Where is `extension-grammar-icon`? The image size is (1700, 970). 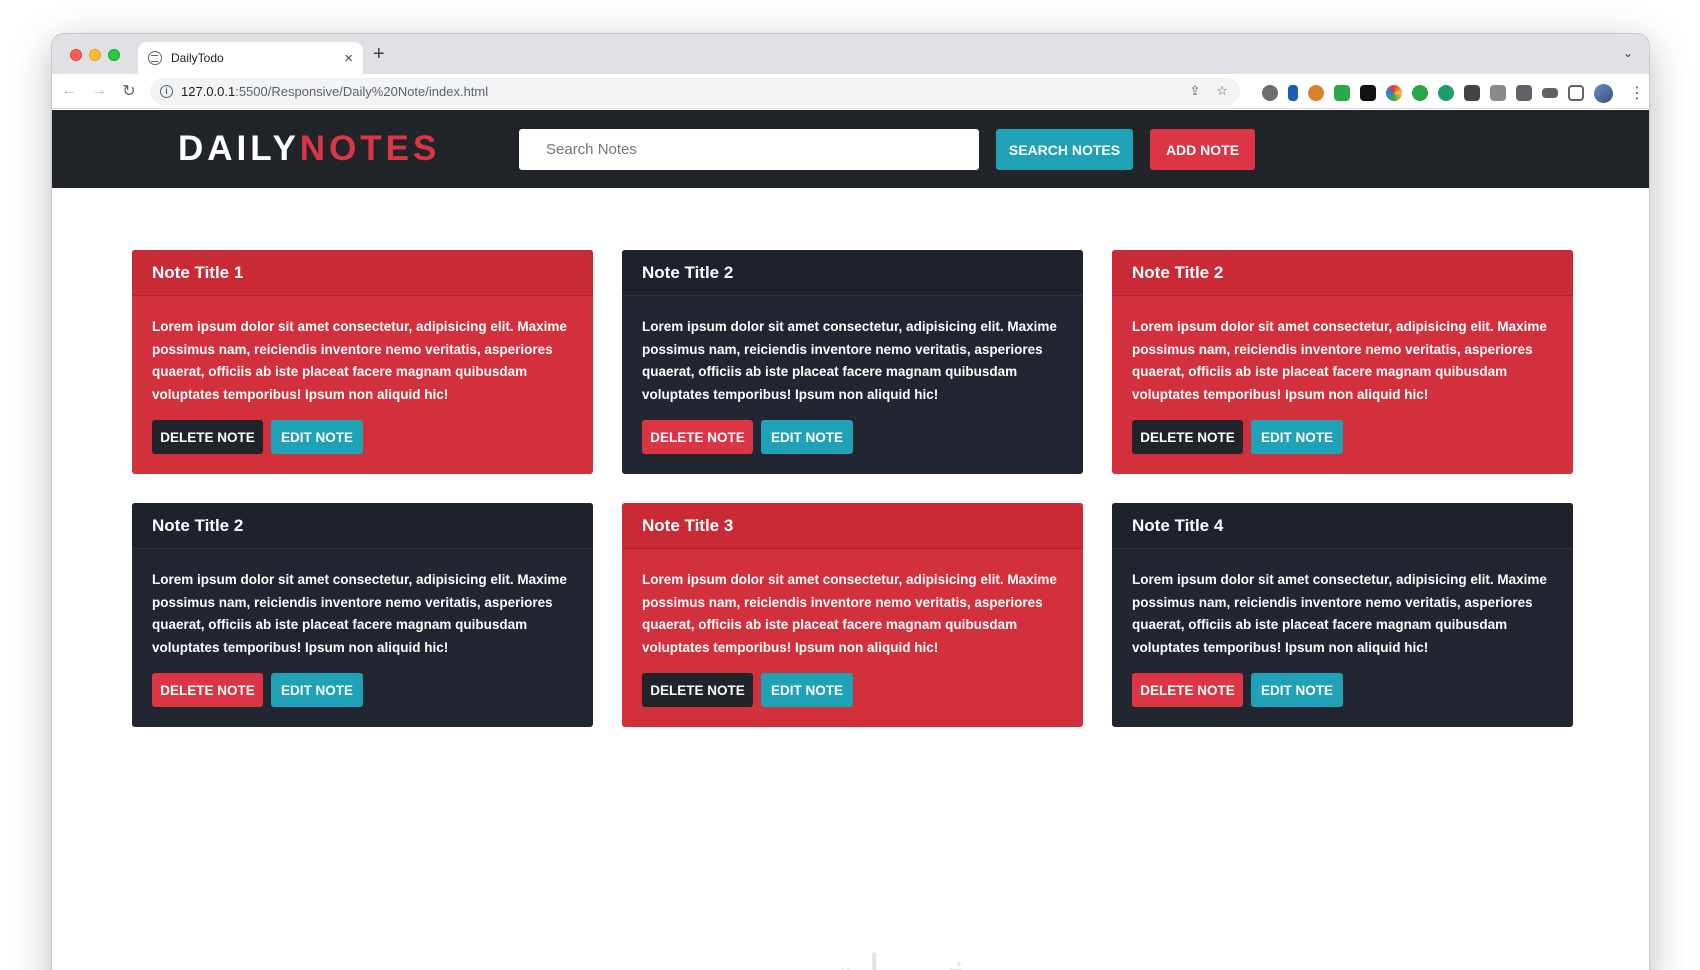
extension-grammar-icon is located at coordinates (1420, 93).